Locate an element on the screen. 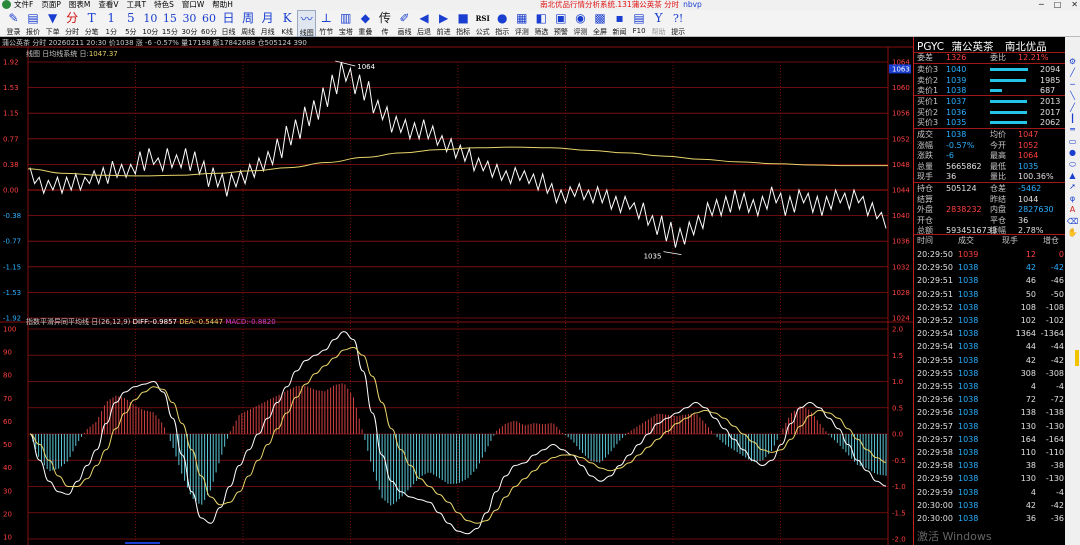  bid-price: 1036 is located at coordinates (956, 112).